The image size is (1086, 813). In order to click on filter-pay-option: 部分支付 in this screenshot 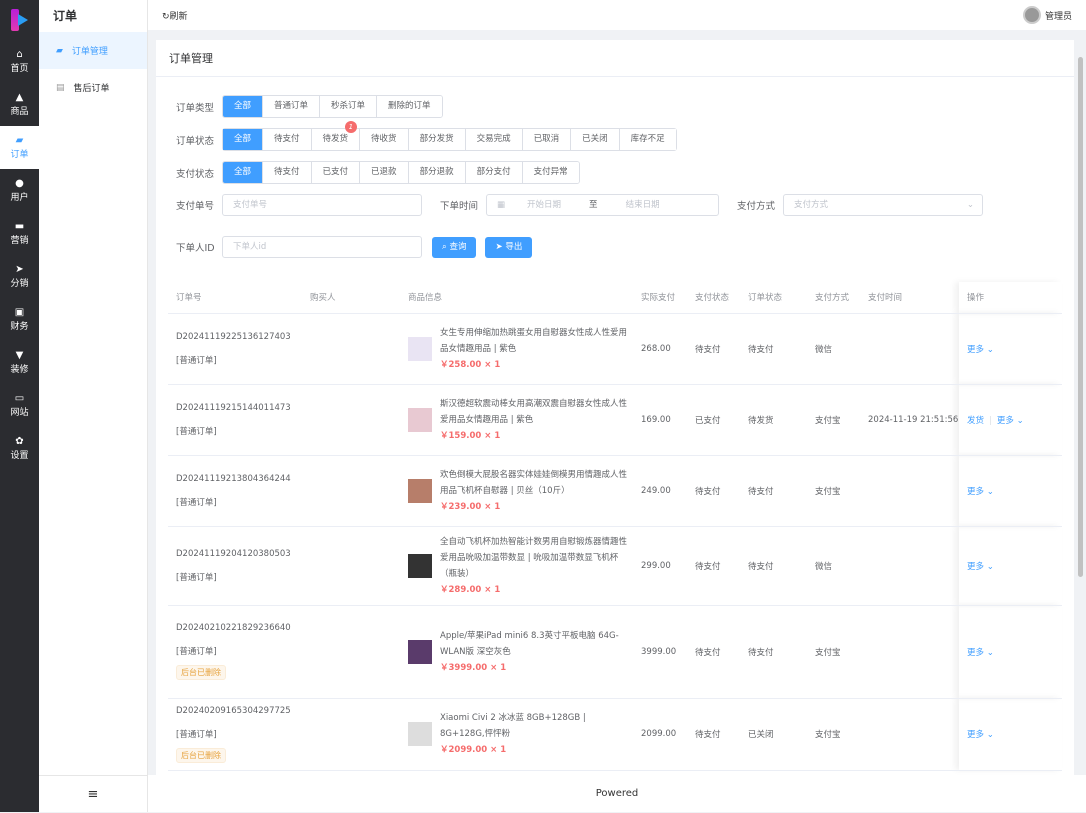, I will do `click(493, 172)`.